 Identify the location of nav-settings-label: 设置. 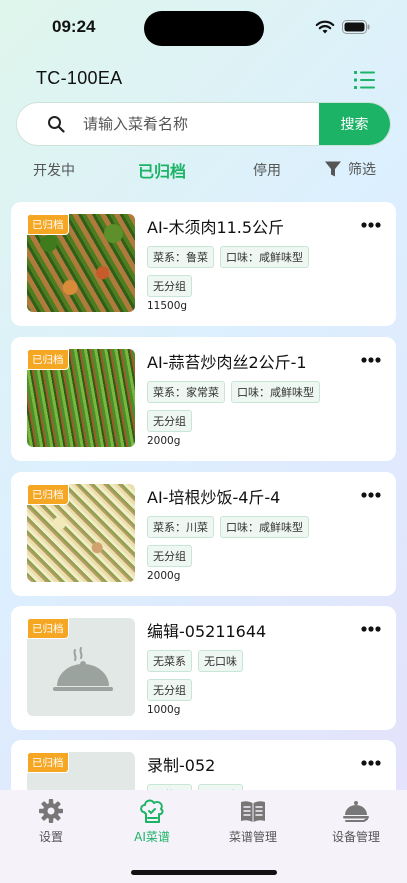
(50, 837).